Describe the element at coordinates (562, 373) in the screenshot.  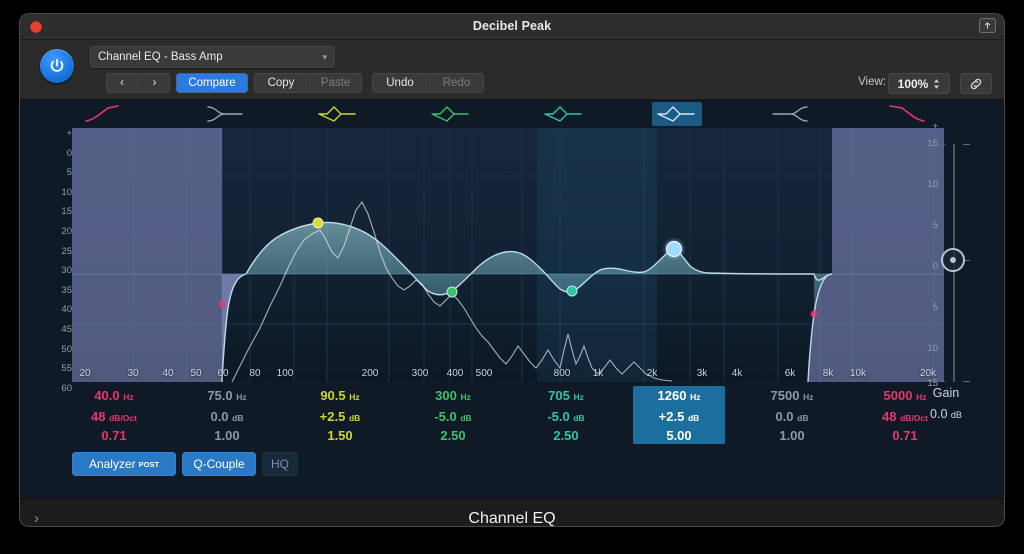
I see `freq-tick: 800` at that location.